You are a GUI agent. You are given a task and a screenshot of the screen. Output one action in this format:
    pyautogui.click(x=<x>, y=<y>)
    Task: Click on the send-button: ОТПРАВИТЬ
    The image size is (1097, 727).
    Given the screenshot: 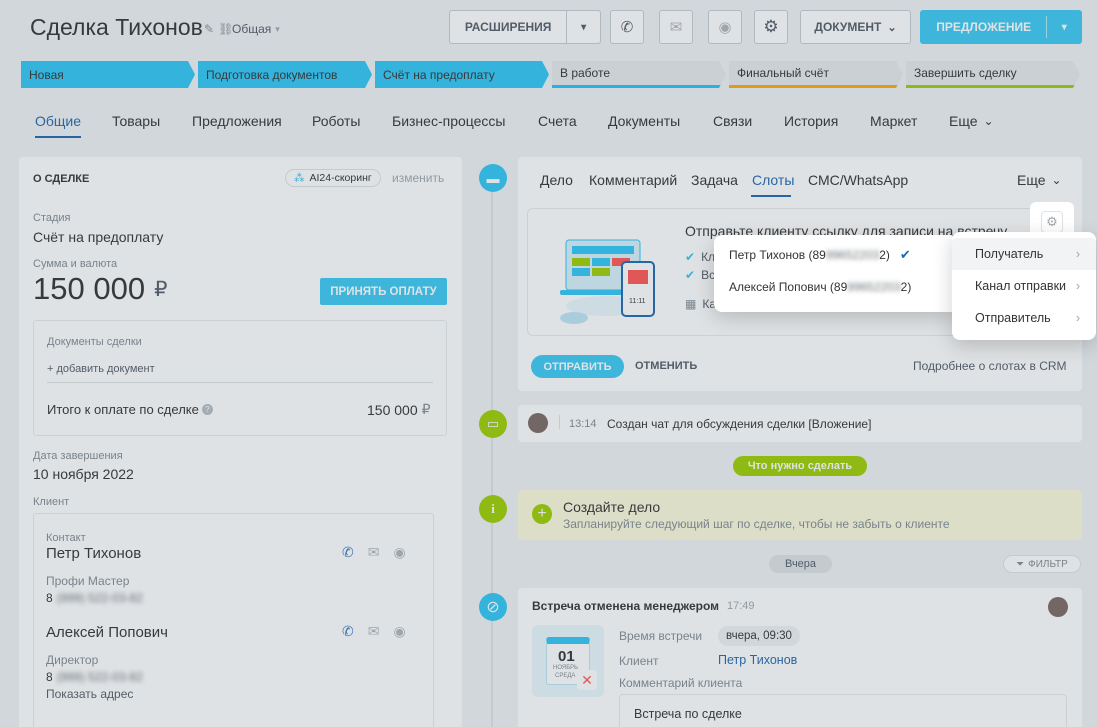 What is the action you would take?
    pyautogui.click(x=577, y=366)
    